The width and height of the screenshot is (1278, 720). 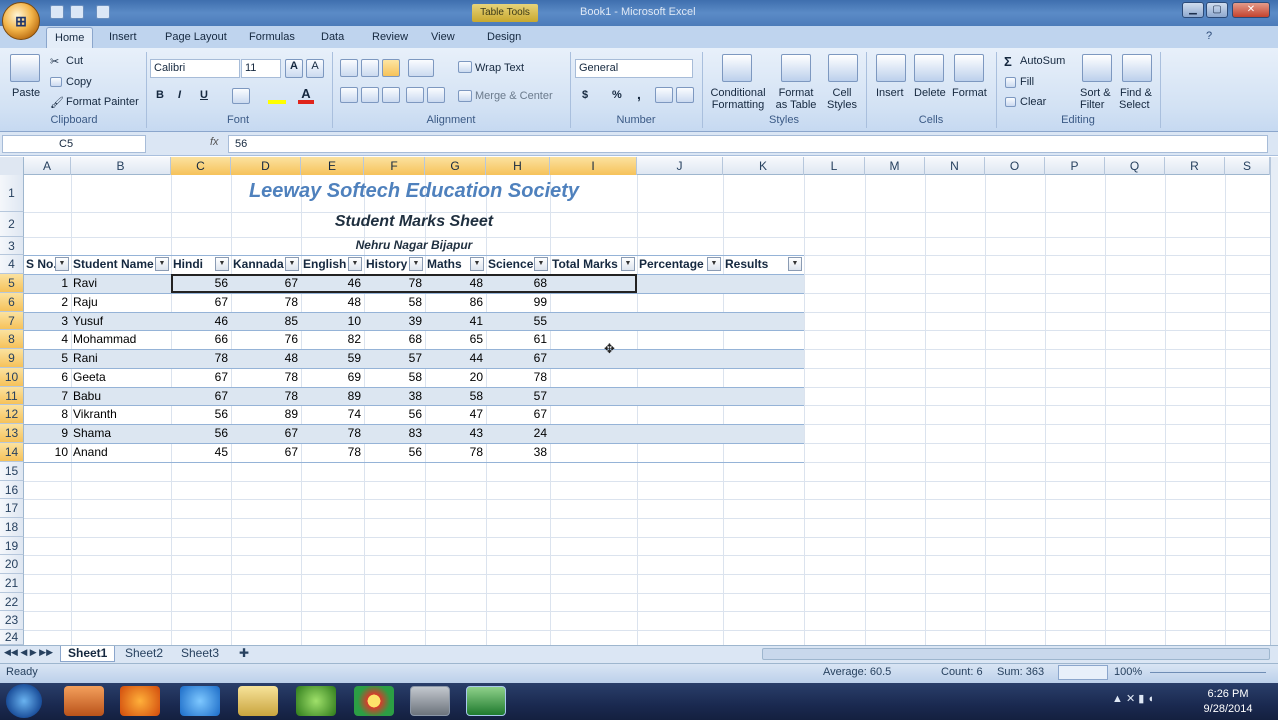 What do you see at coordinates (738, 105) in the screenshot?
I see `conditional-formatting-button-line2: Formatting` at bounding box center [738, 105].